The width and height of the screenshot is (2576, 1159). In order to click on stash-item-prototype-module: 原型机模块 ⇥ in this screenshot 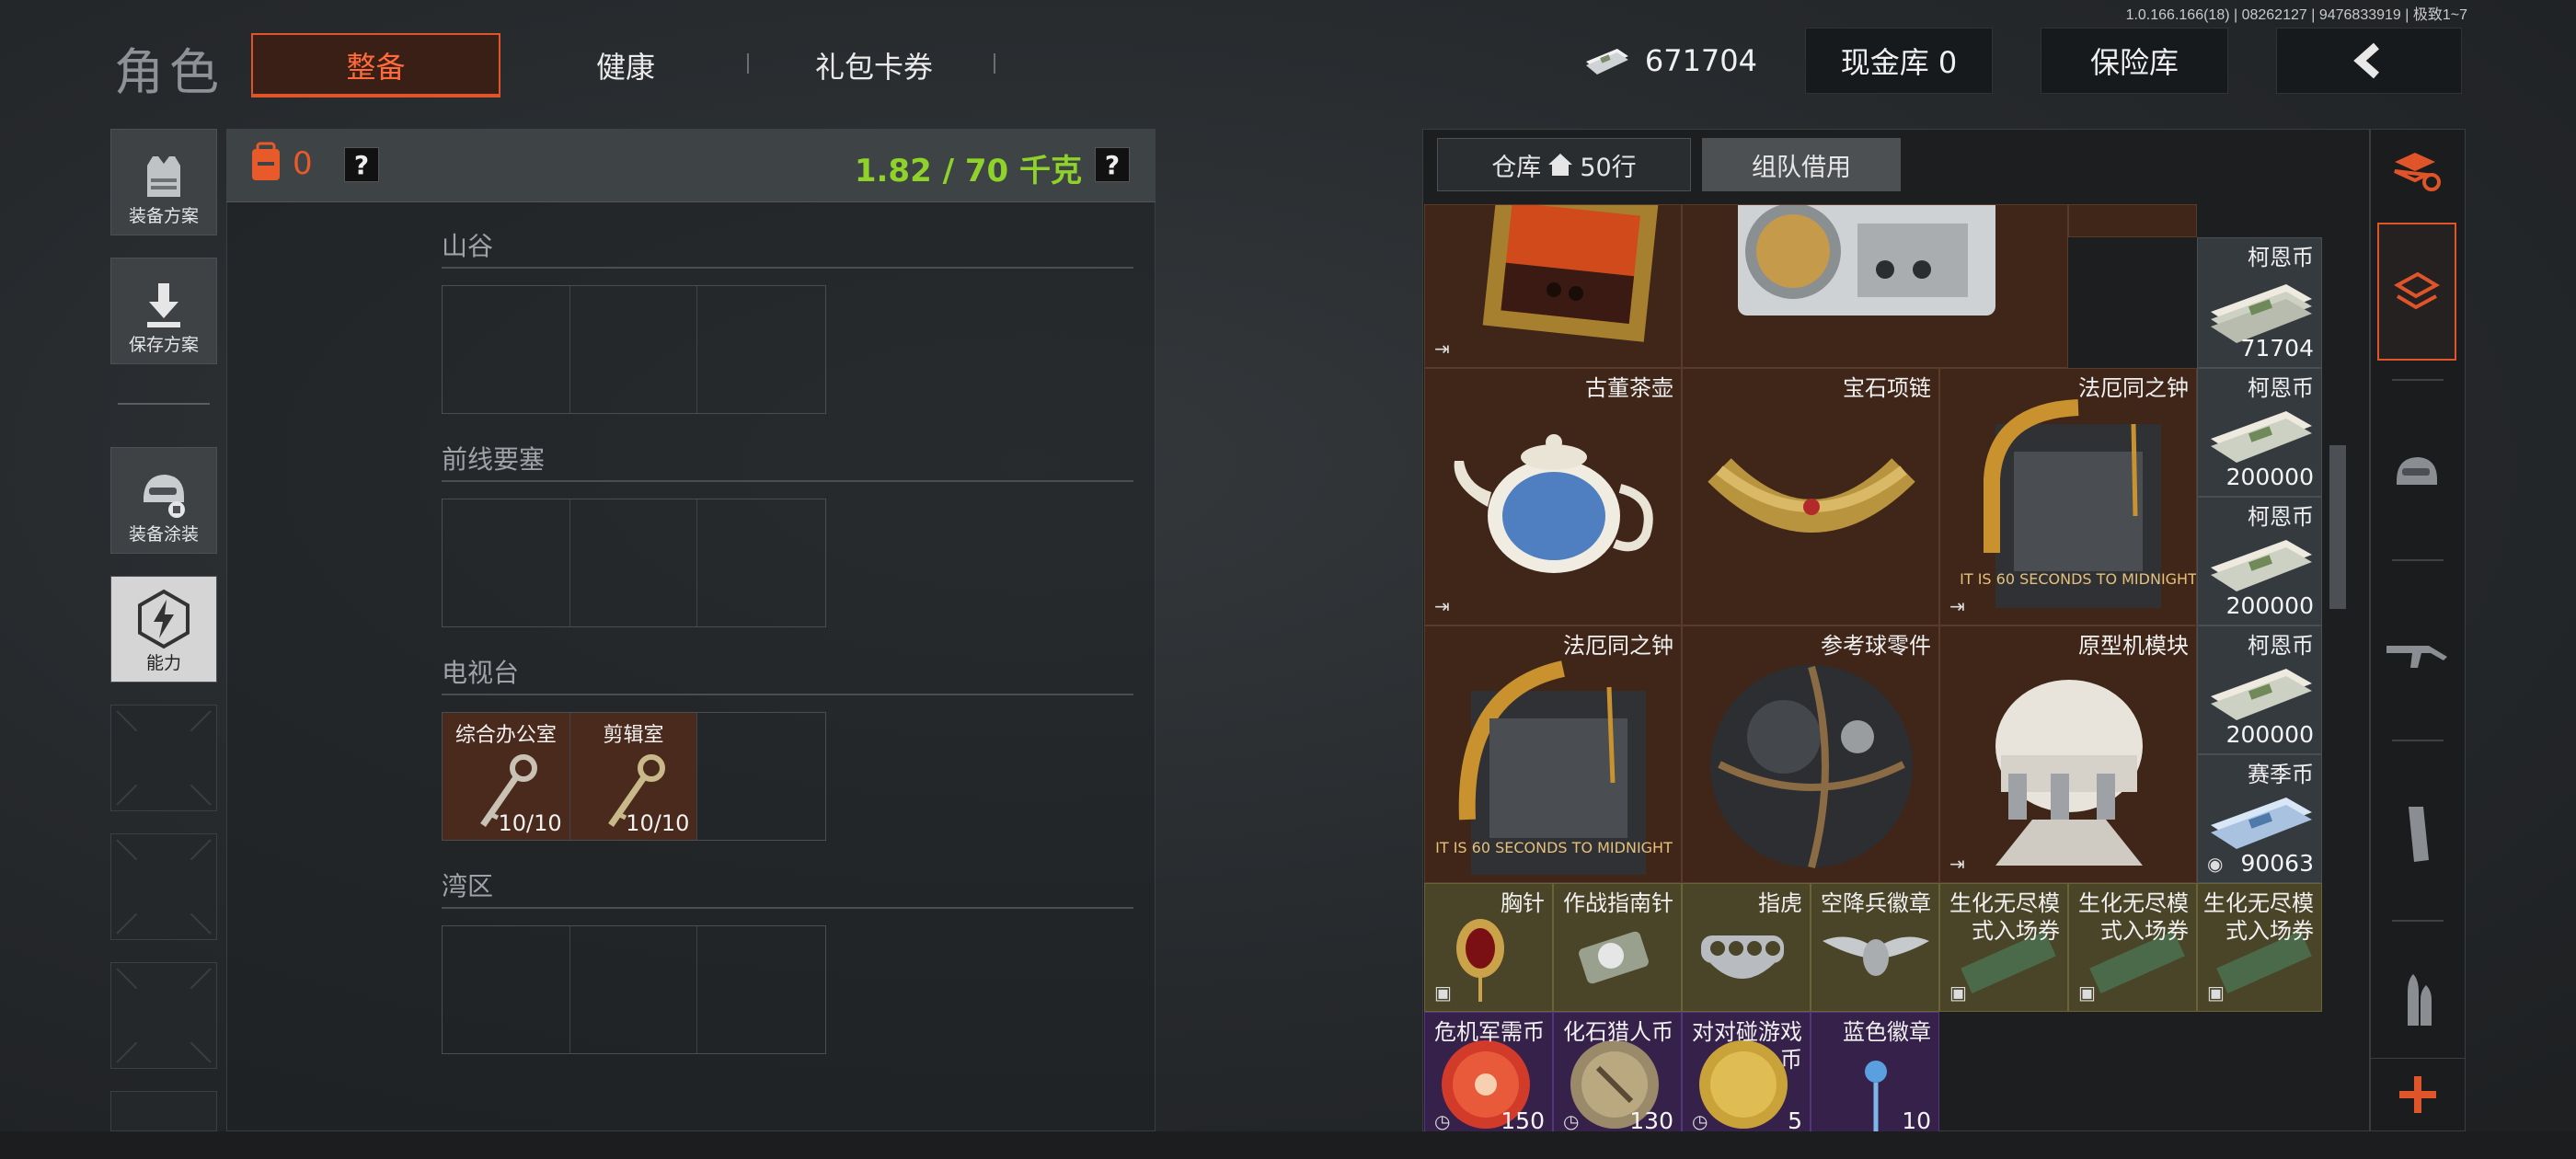, I will do `click(2068, 754)`.